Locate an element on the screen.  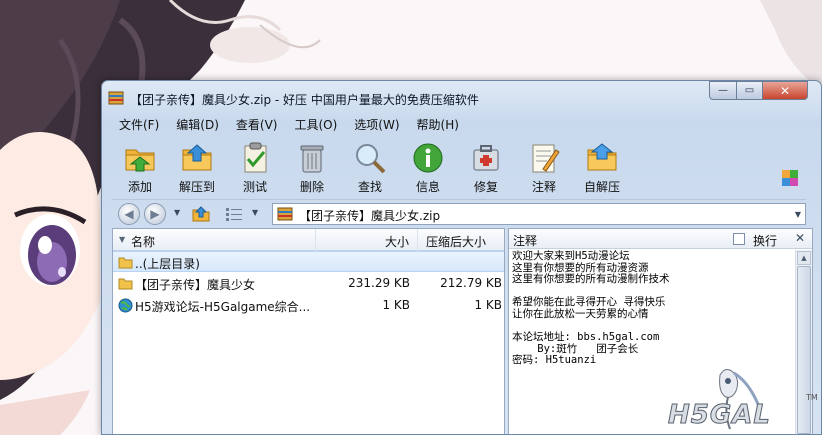
comment-close-icon: ✕ is located at coordinates (800, 238).